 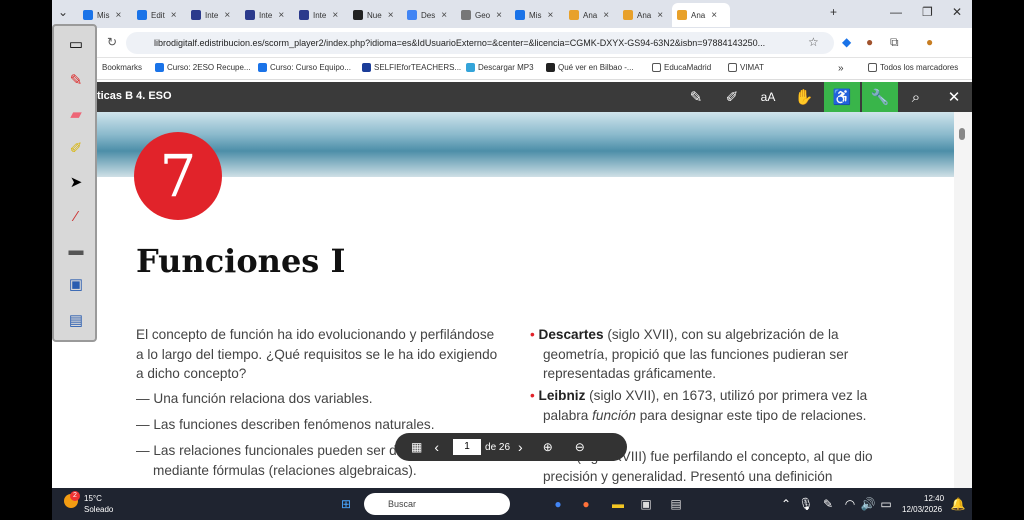 I want to click on all-bookmarks-item: Todos los marcadores, so click(x=913, y=67).